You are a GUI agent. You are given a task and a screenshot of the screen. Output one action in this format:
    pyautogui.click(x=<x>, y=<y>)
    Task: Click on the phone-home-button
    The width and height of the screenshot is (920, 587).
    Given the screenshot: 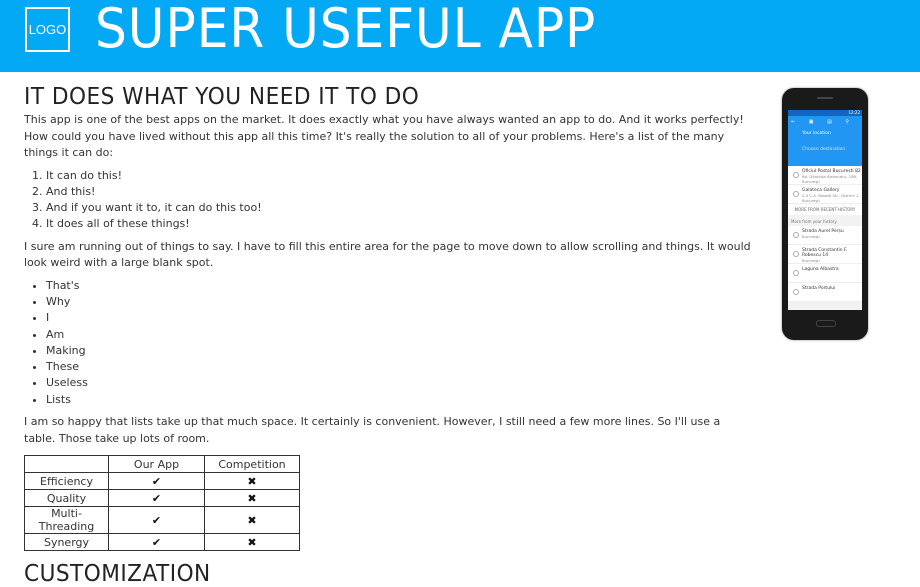 What is the action you would take?
    pyautogui.click(x=826, y=323)
    